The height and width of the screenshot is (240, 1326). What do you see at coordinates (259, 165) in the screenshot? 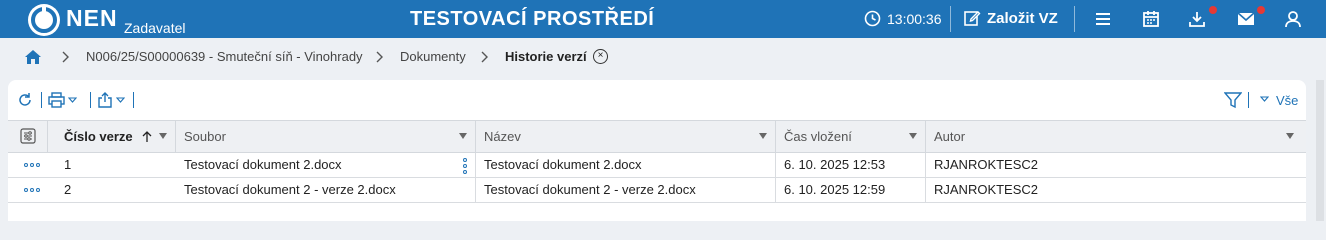
I see `cell-file: Testovací dokument 2.docx` at bounding box center [259, 165].